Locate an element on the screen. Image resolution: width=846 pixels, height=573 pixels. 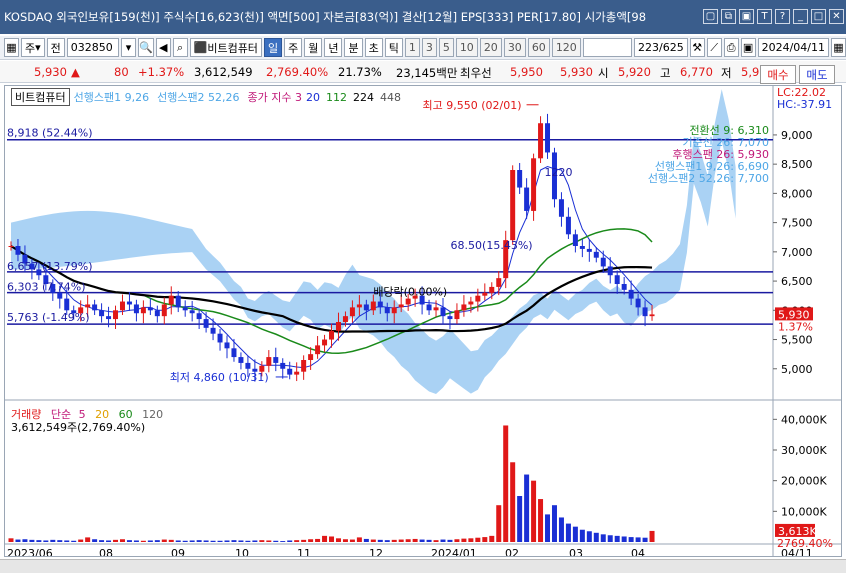
draw-icon: ⟋ is located at coordinates (714, 47).